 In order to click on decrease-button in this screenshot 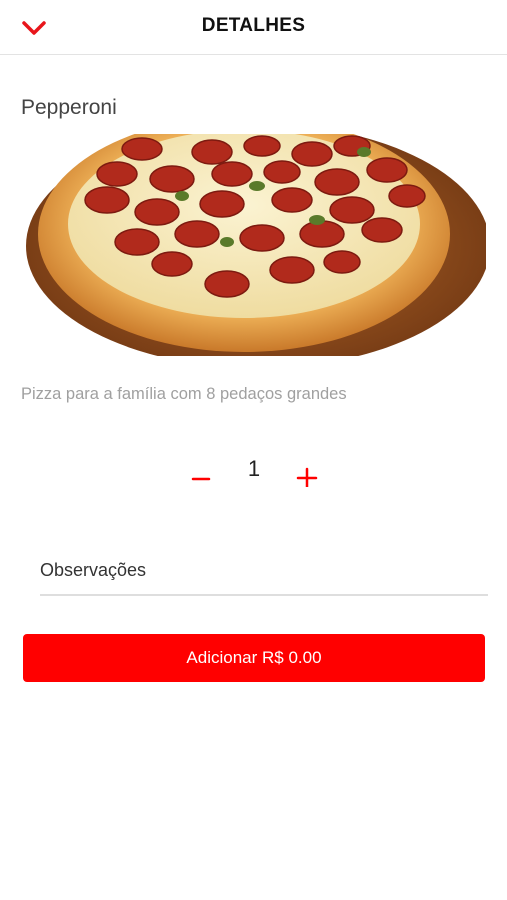, I will do `click(201, 476)`.